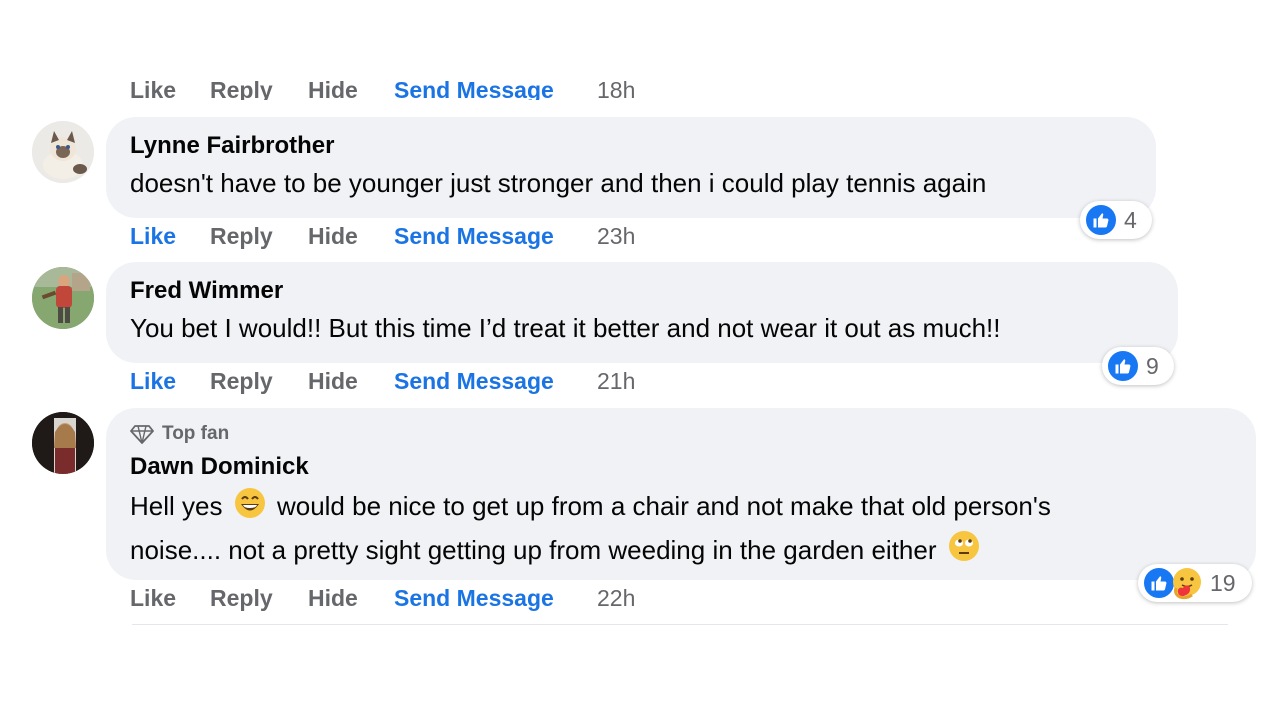 The width and height of the screenshot is (1280, 720). Describe the element at coordinates (616, 598) in the screenshot. I see `comment-timestamp: 22h` at that location.